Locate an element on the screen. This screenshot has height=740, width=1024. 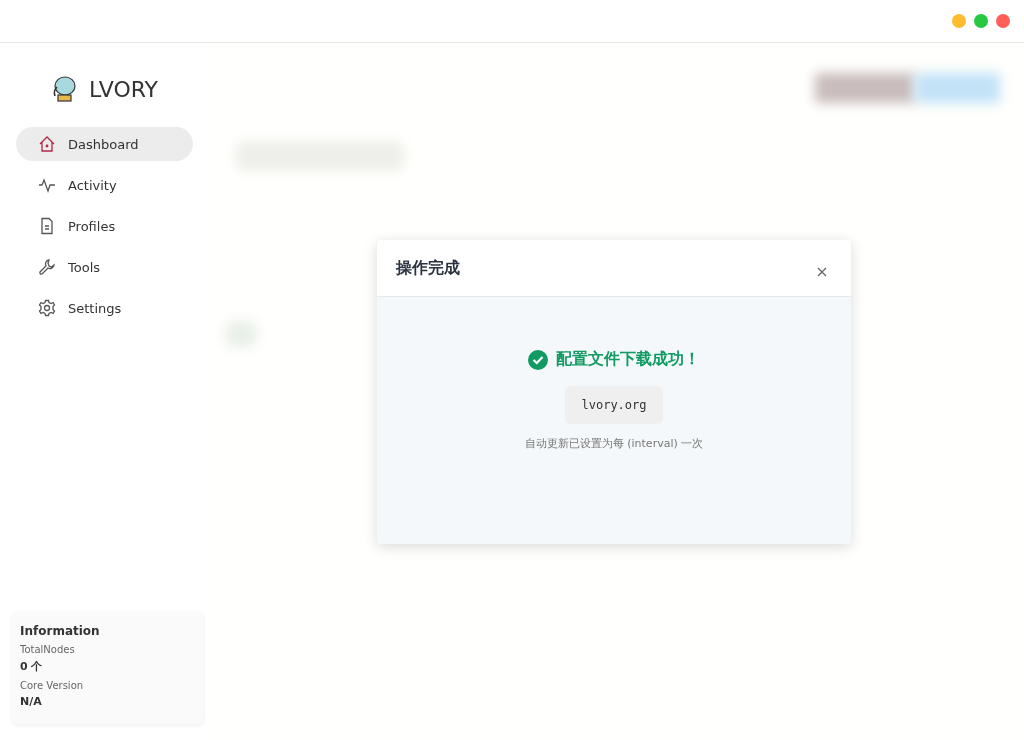
sidebar-item: Dashboard is located at coordinates (104, 144).